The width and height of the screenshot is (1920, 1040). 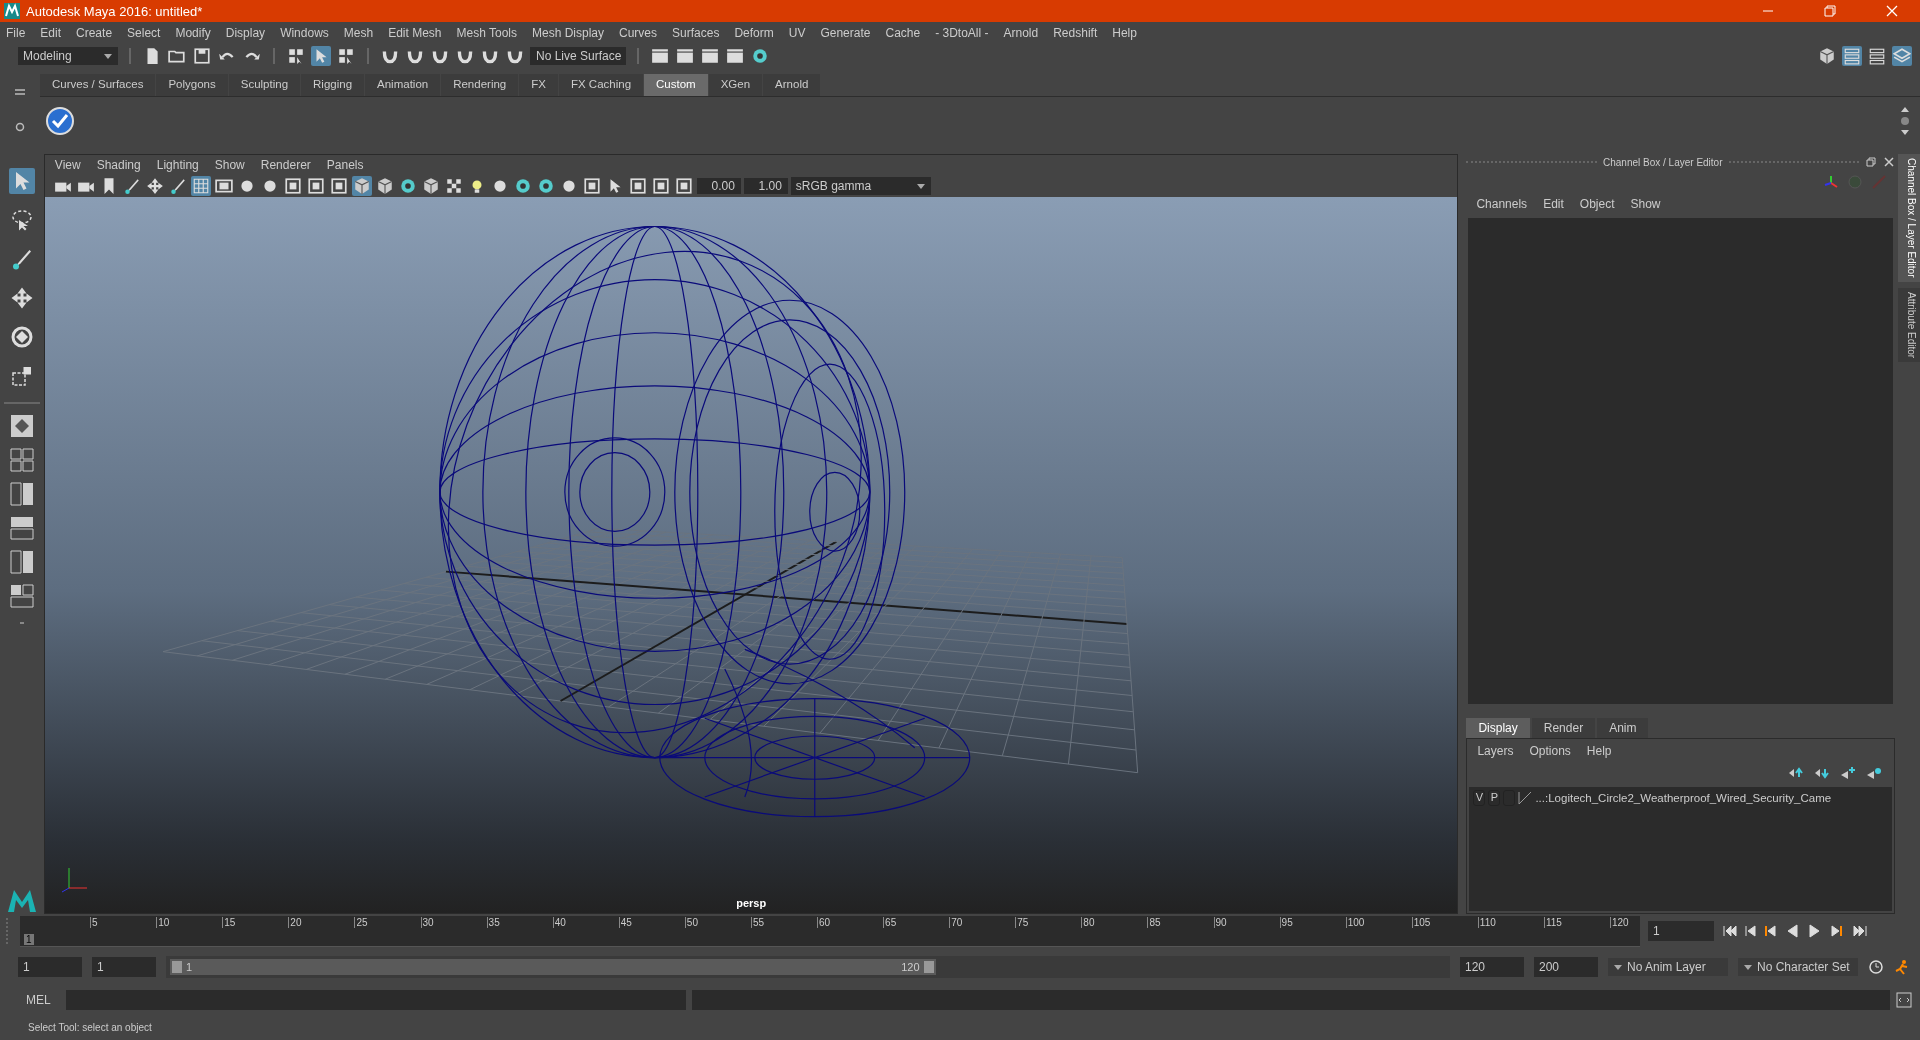 I want to click on panel-menu-item: Show, so click(x=229, y=165).